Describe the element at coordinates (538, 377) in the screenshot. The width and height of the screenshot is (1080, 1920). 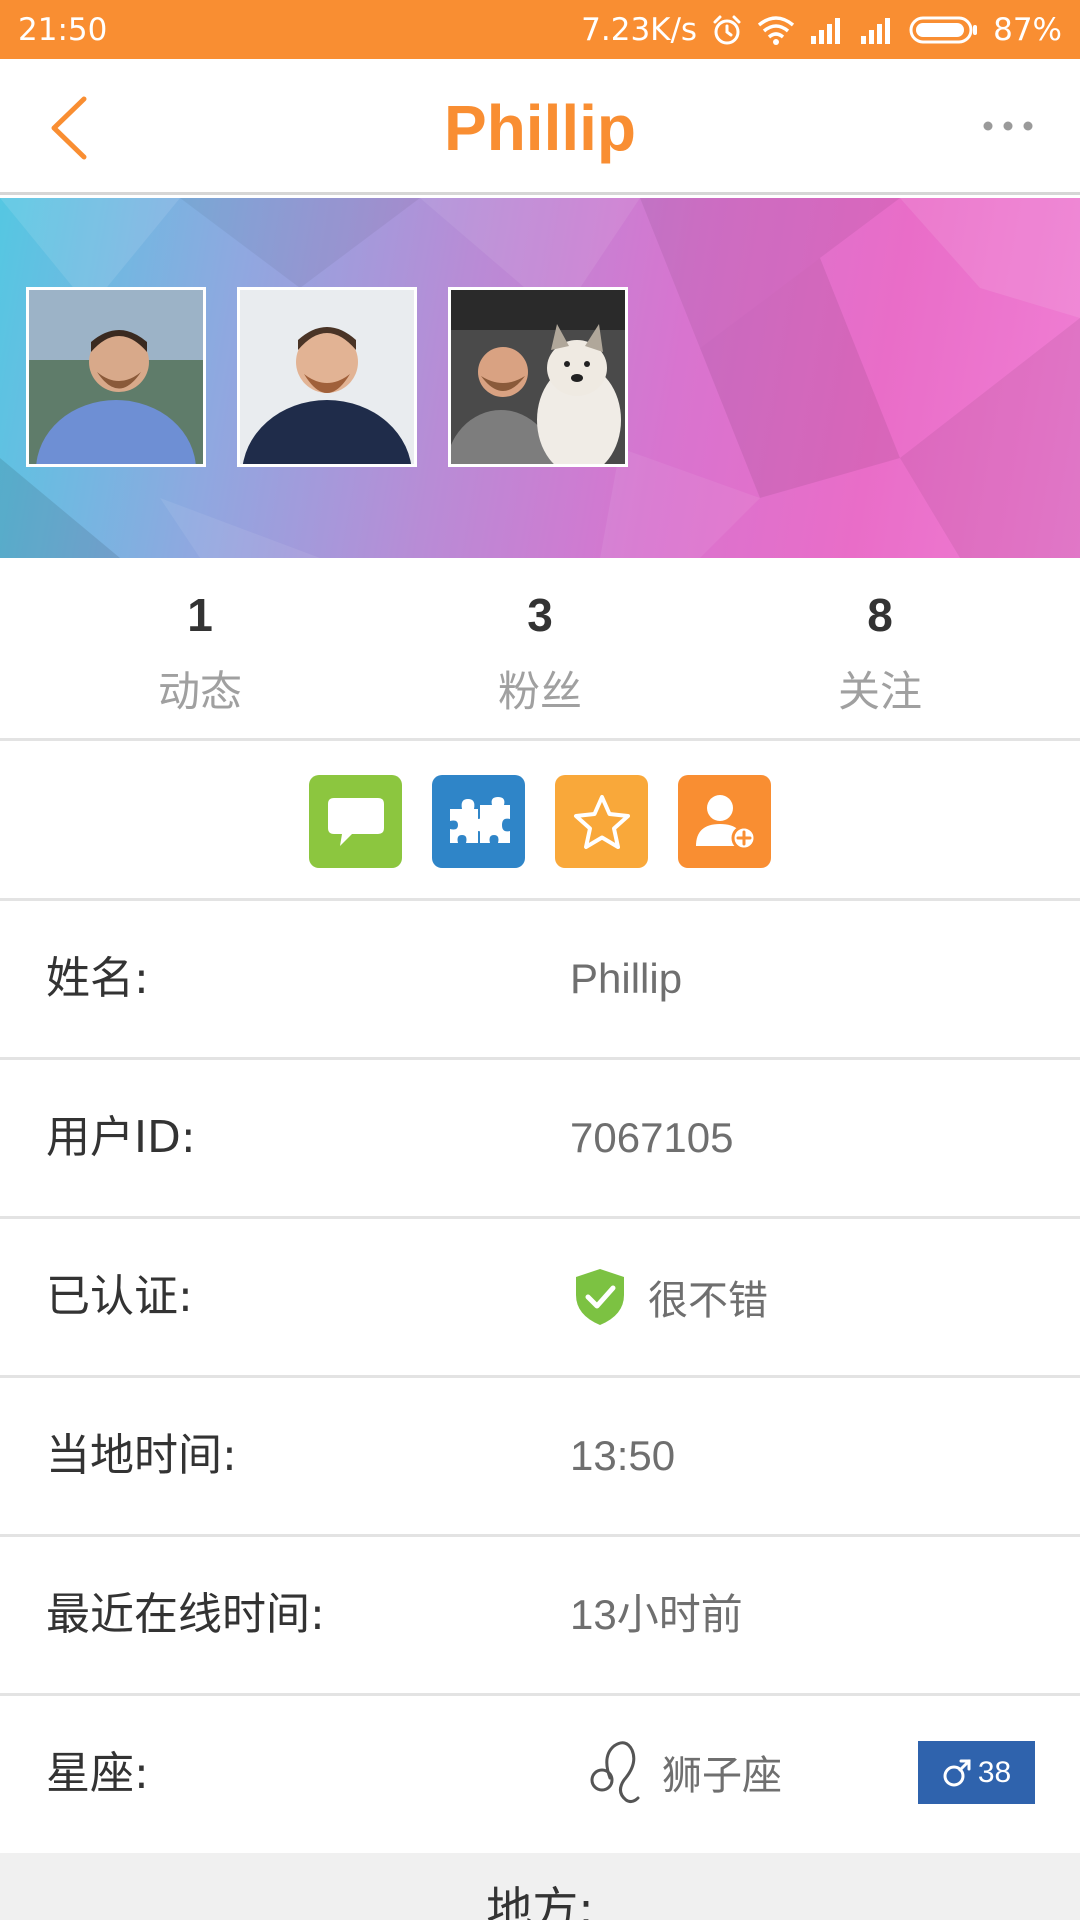
I see `profile-photo-3-with-dog` at that location.